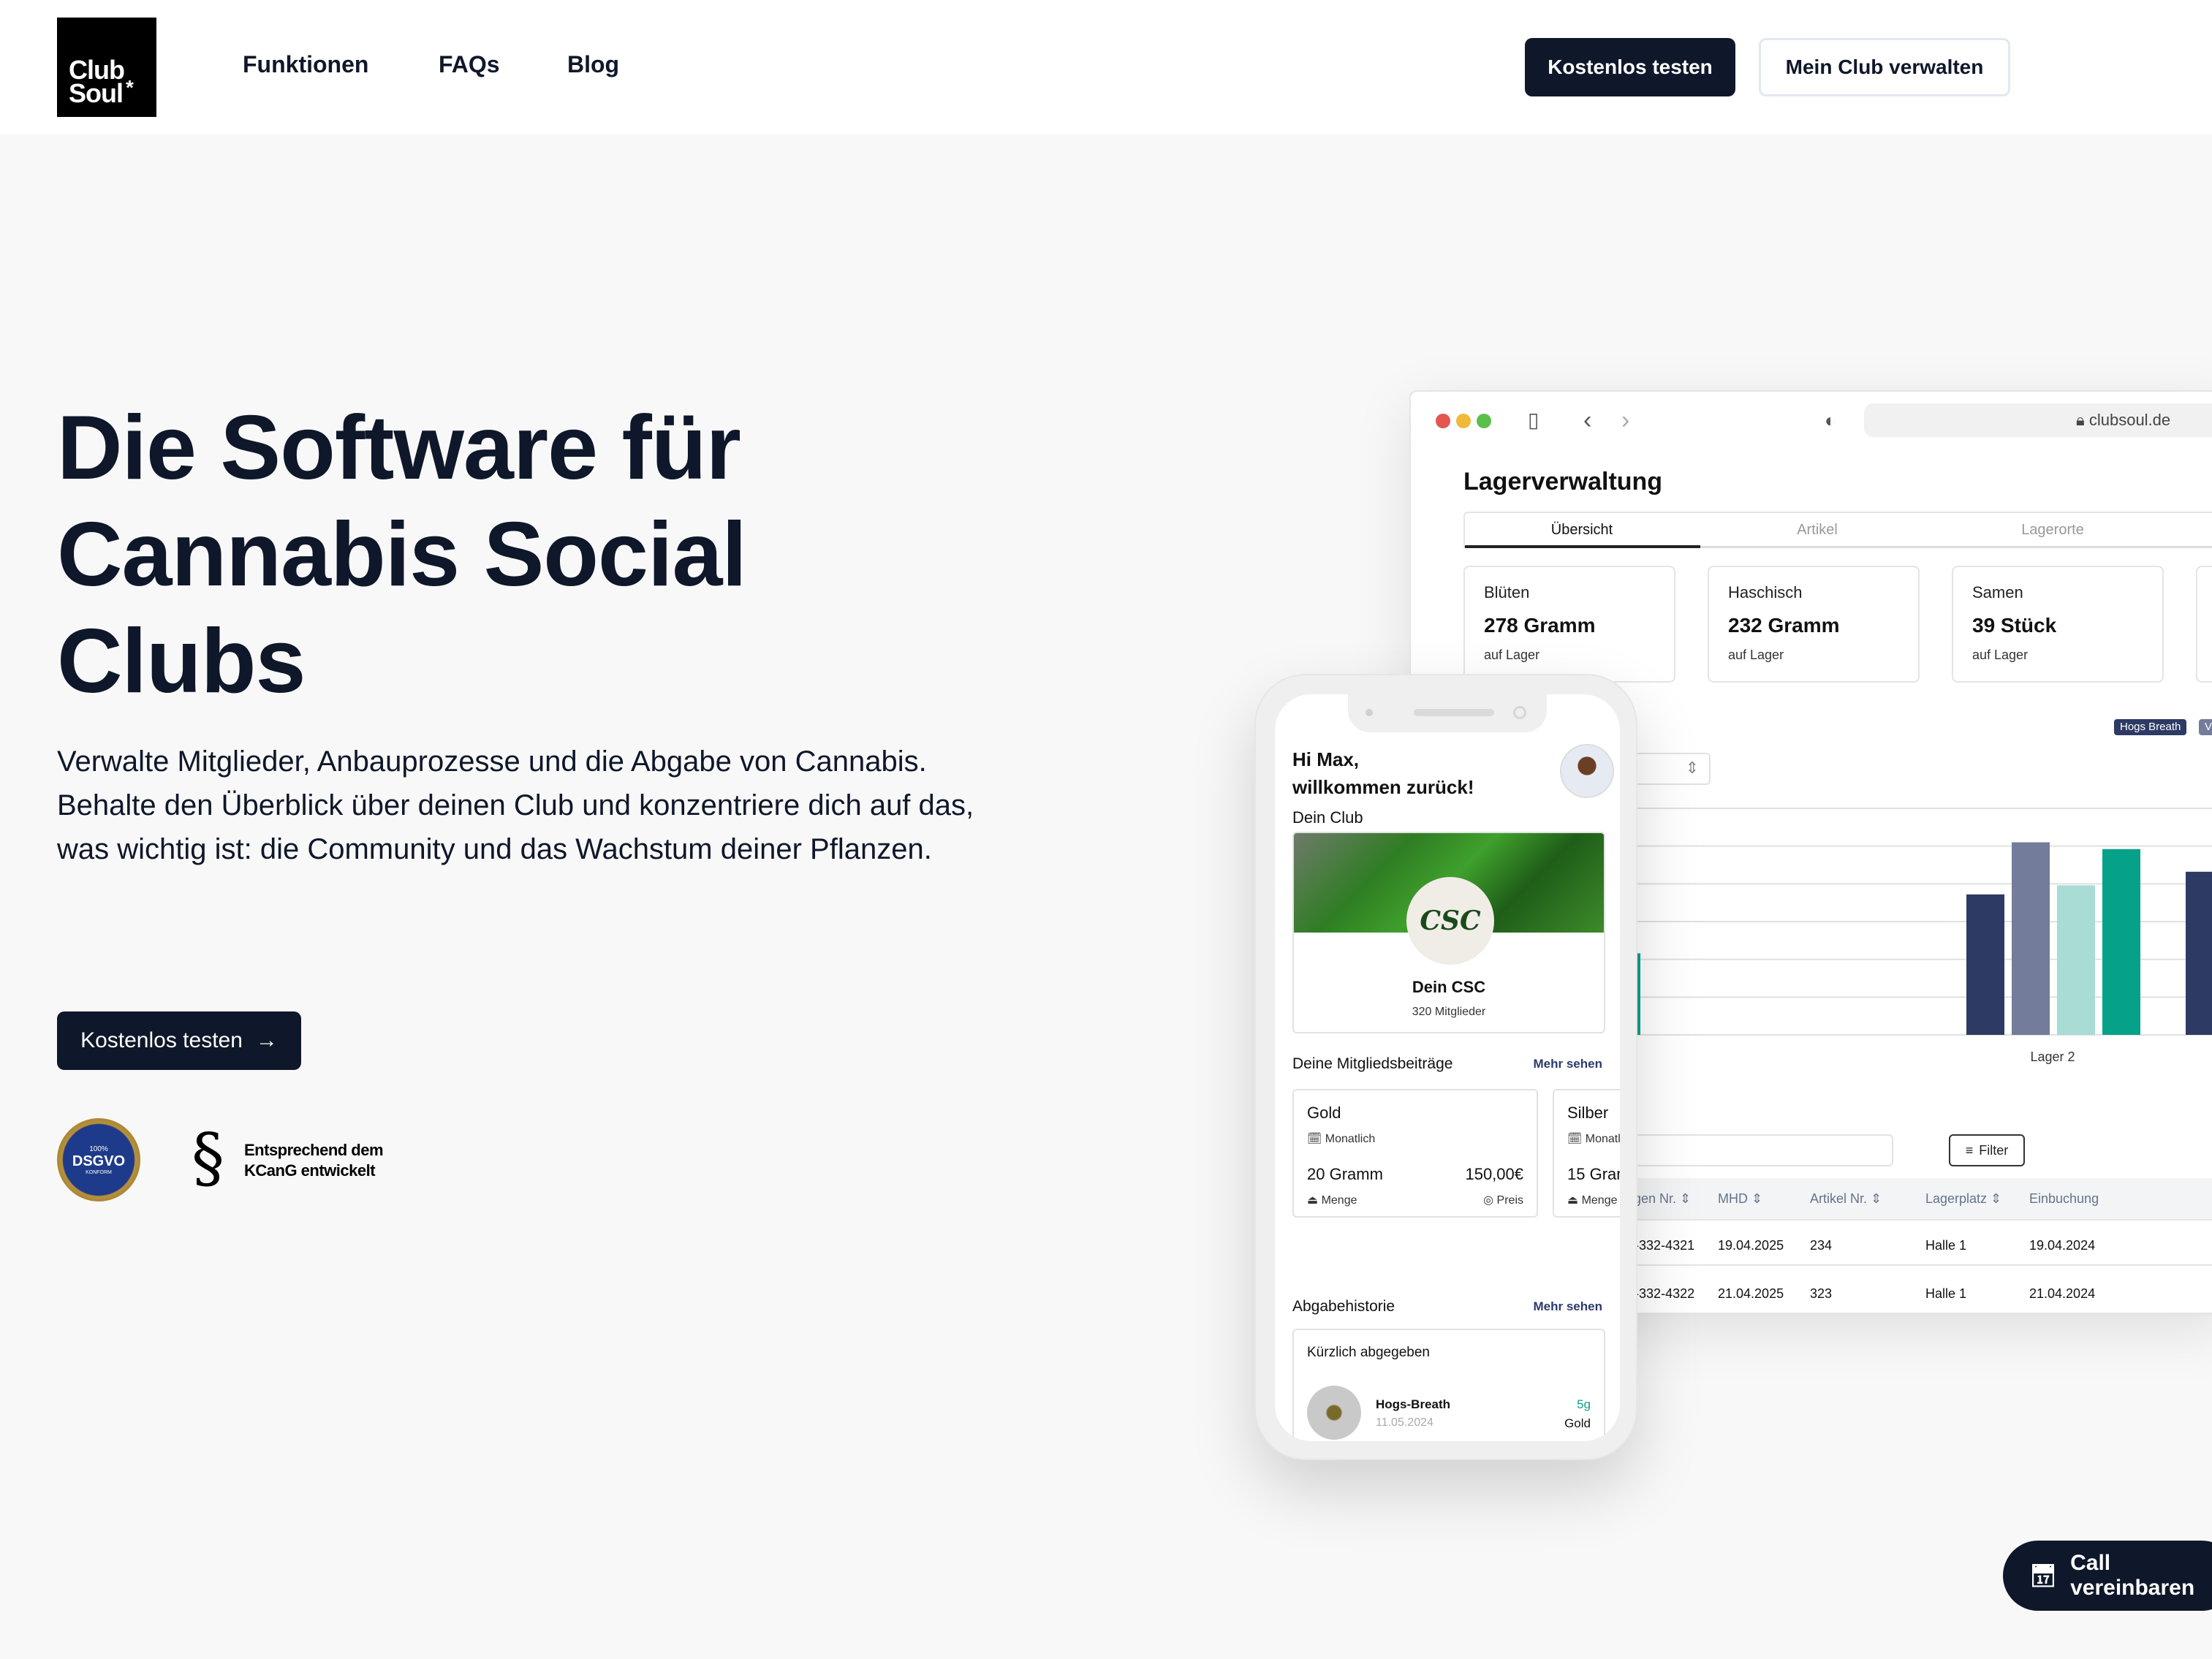 The image size is (2212, 1659). What do you see at coordinates (1765, 592) in the screenshot?
I see `stat-label: Haschisch` at bounding box center [1765, 592].